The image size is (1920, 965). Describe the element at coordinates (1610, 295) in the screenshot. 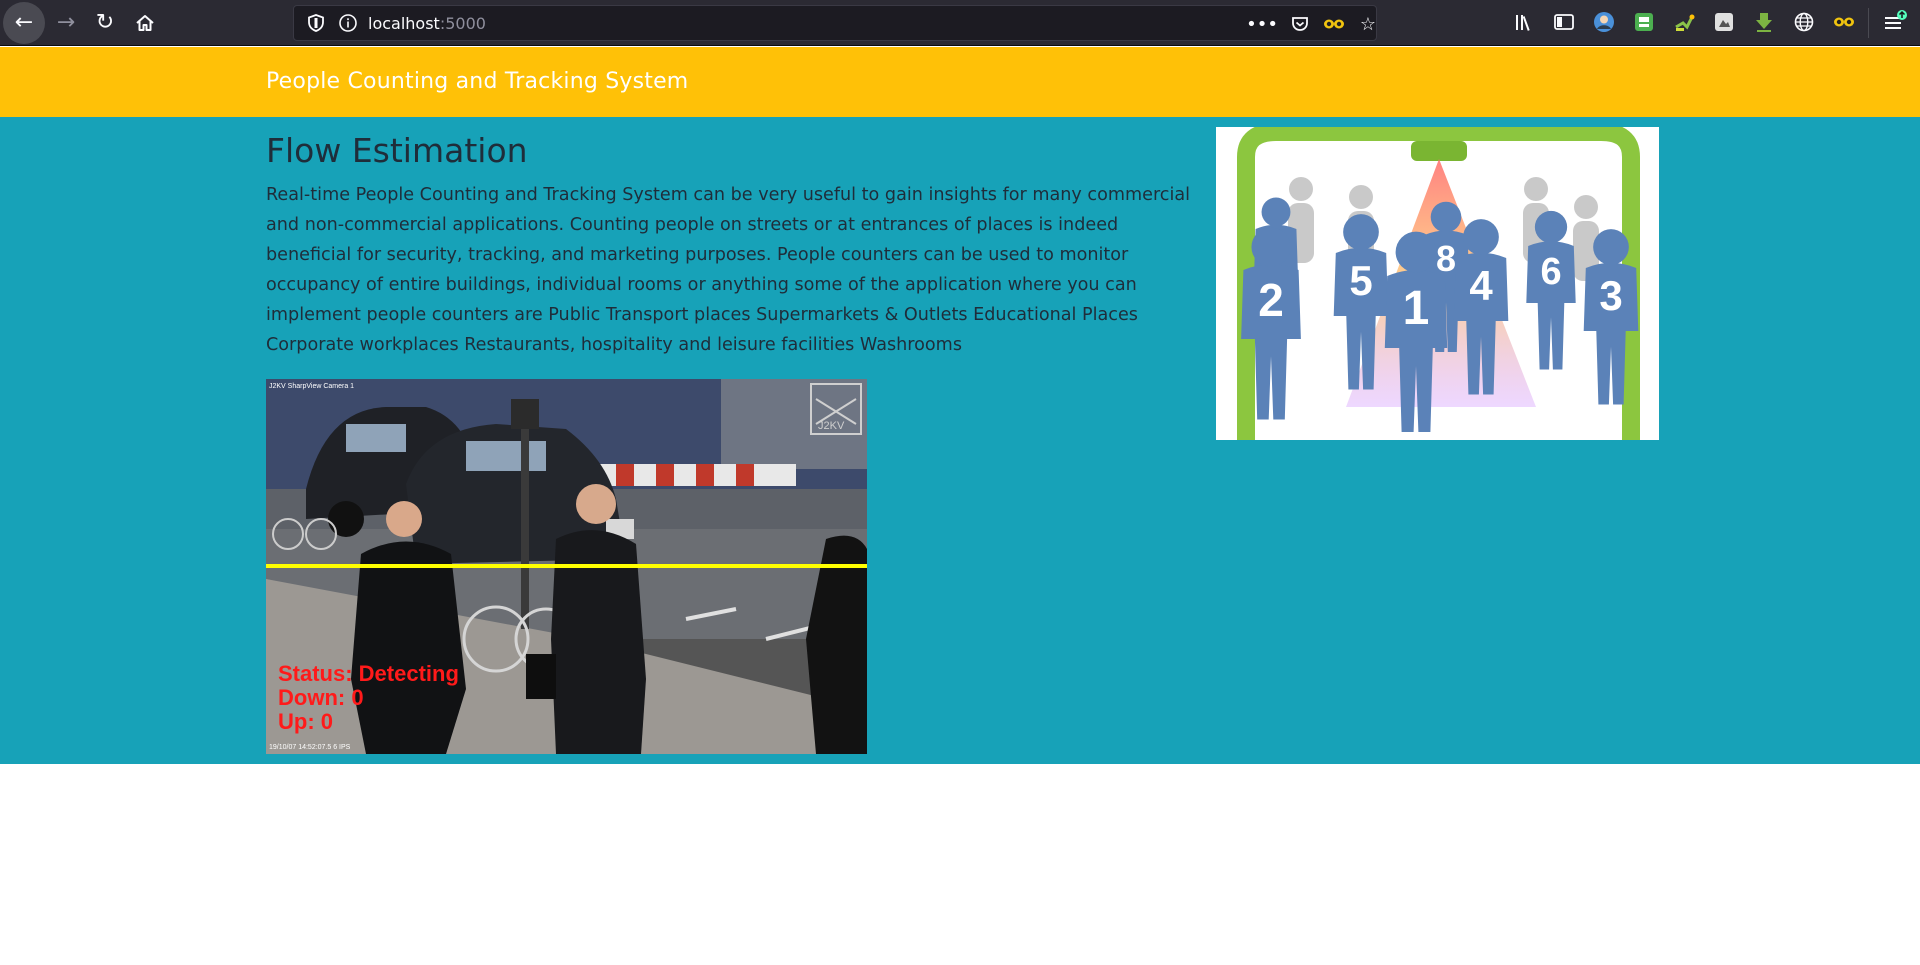

I see `figure-number-label: 3` at that location.